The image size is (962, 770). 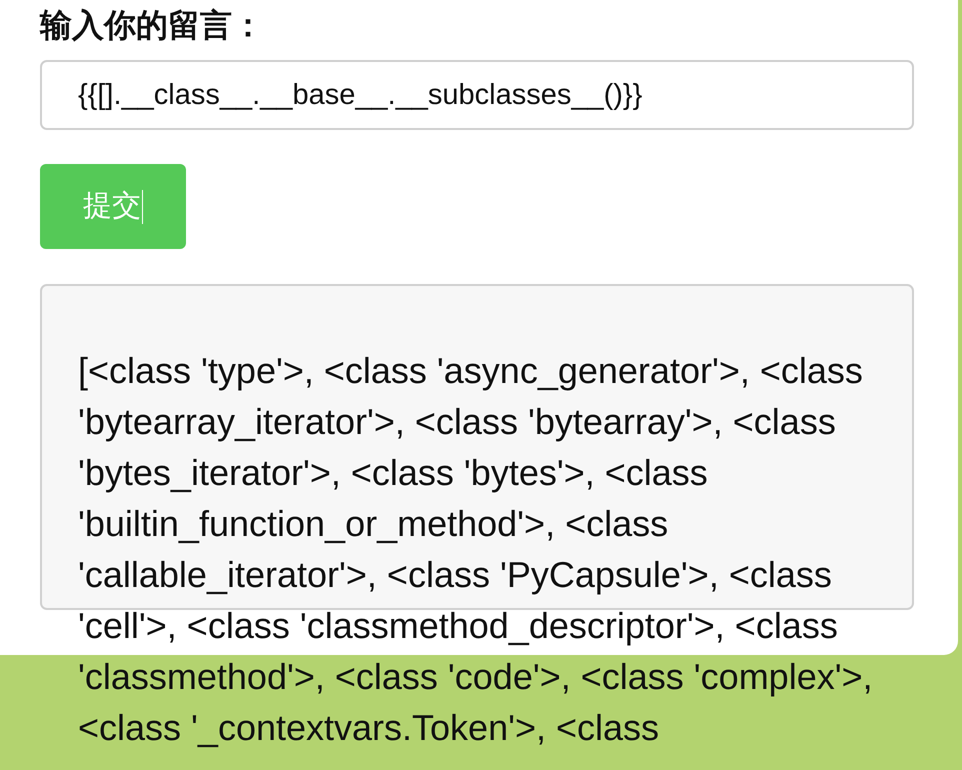 I want to click on form-heading: 输入你的留言：, so click(x=152, y=25).